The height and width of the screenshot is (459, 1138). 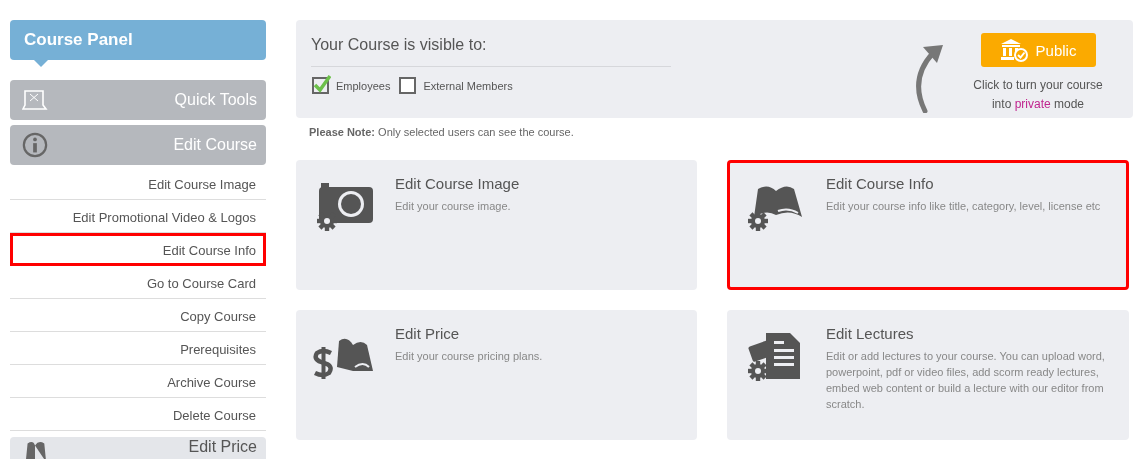 I want to click on sidebar-item: Edit Course Image, so click(x=138, y=183).